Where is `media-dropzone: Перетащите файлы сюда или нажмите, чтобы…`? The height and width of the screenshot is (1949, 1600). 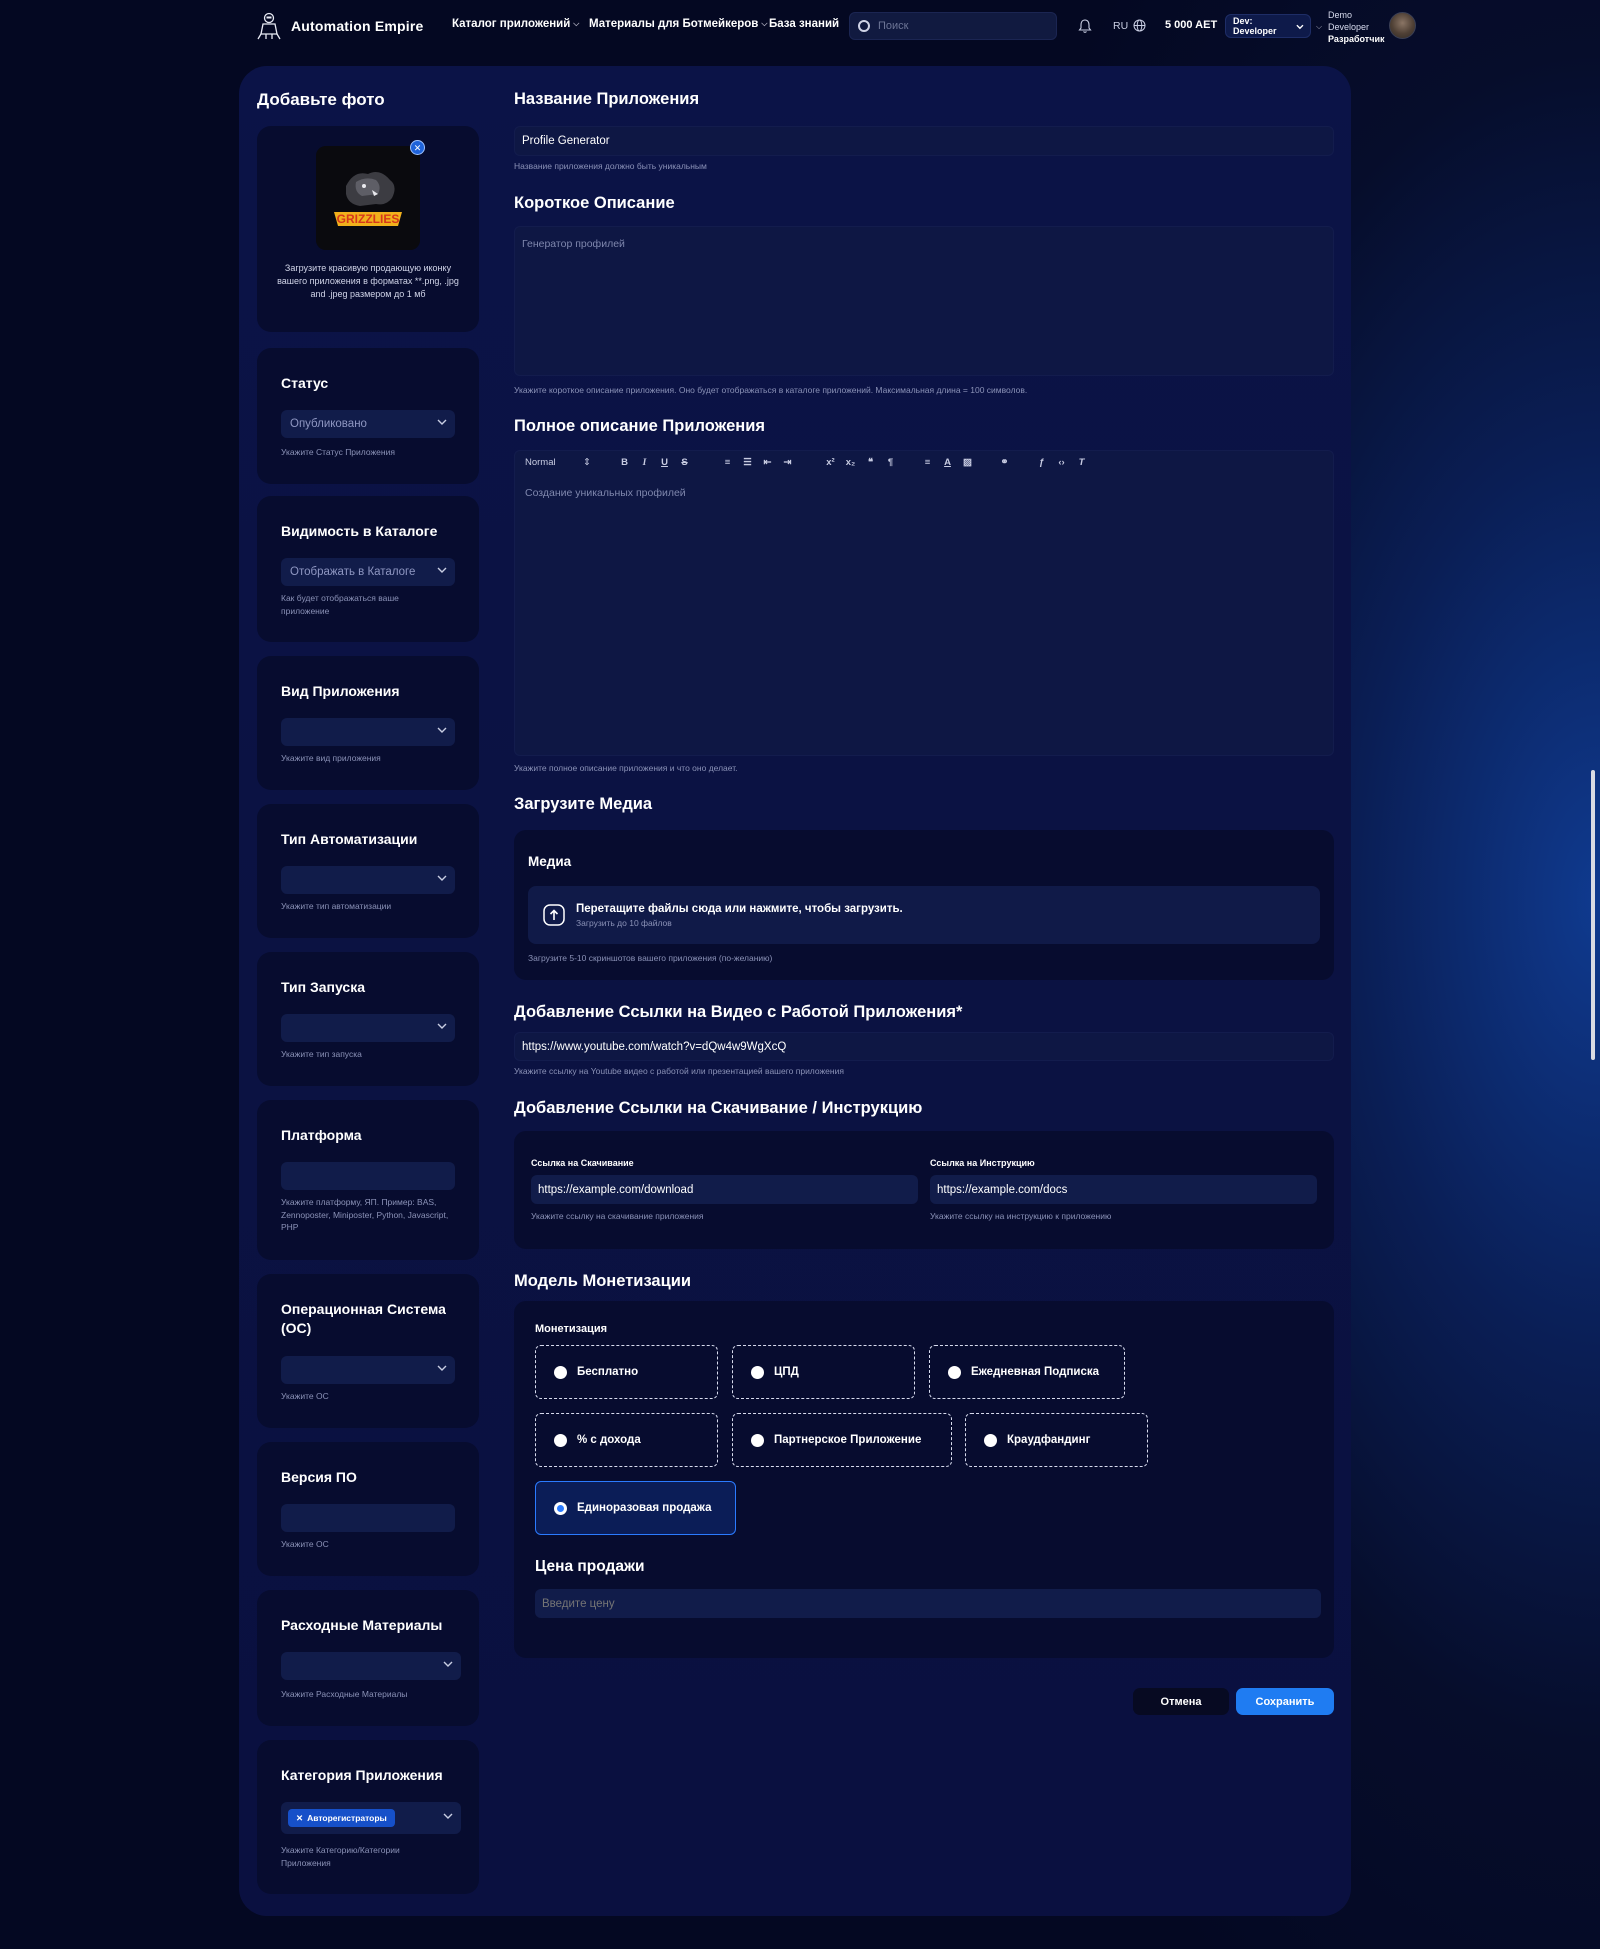
media-dropzone: Перетащите файлы сюда или нажмите, чтобы… is located at coordinates (924, 915).